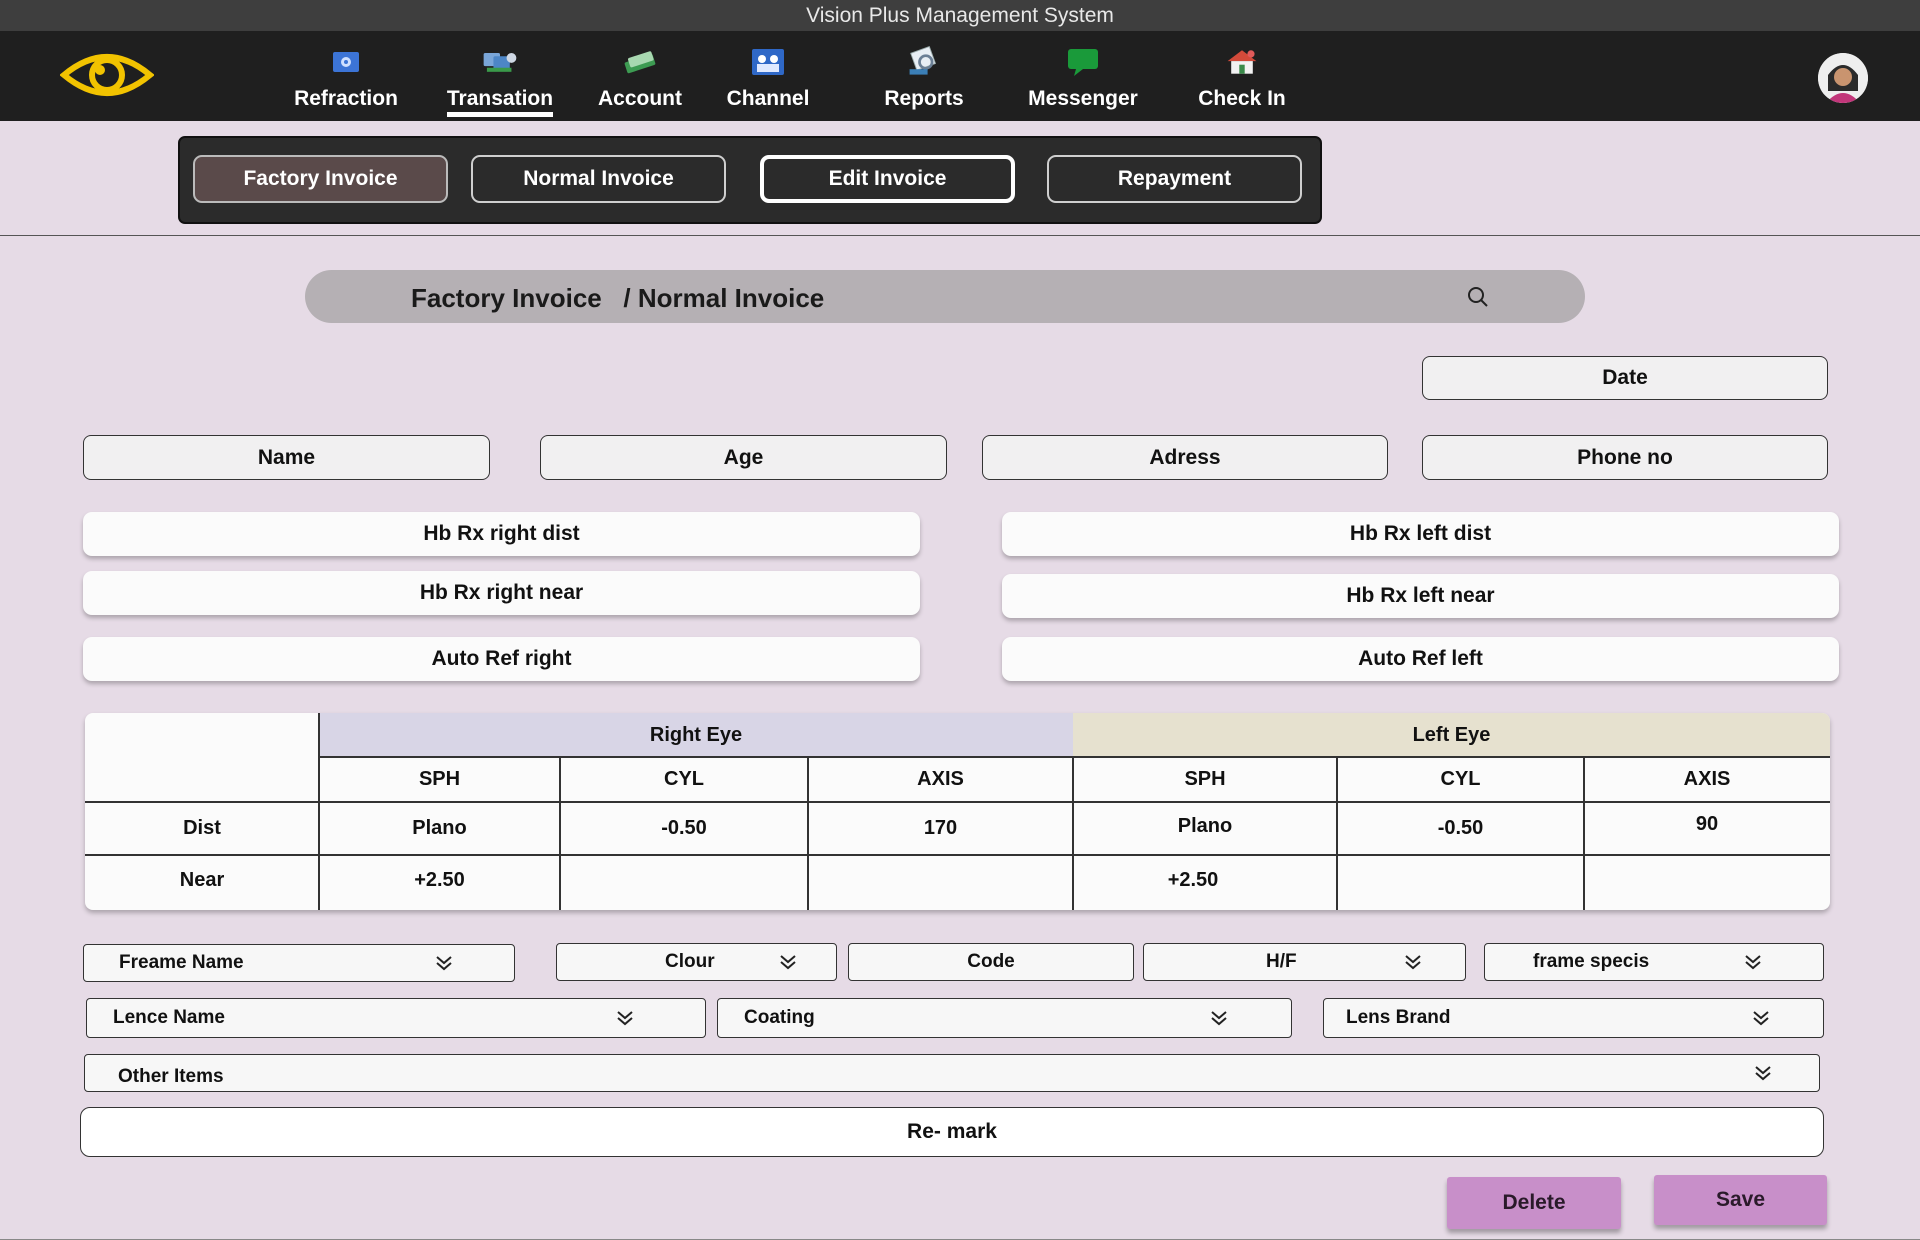  Describe the element at coordinates (1460, 880) in the screenshot. I see `cell-near-left-cyl` at that location.